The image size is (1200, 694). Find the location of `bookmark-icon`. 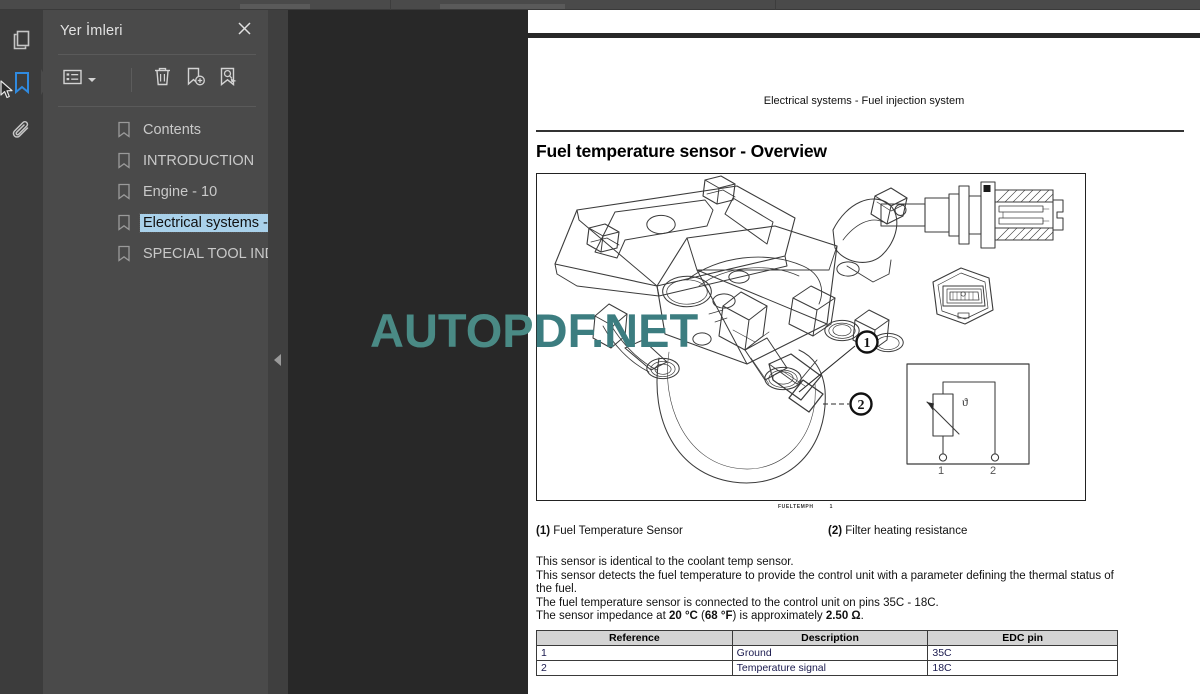

bookmark-icon is located at coordinates (22, 83).